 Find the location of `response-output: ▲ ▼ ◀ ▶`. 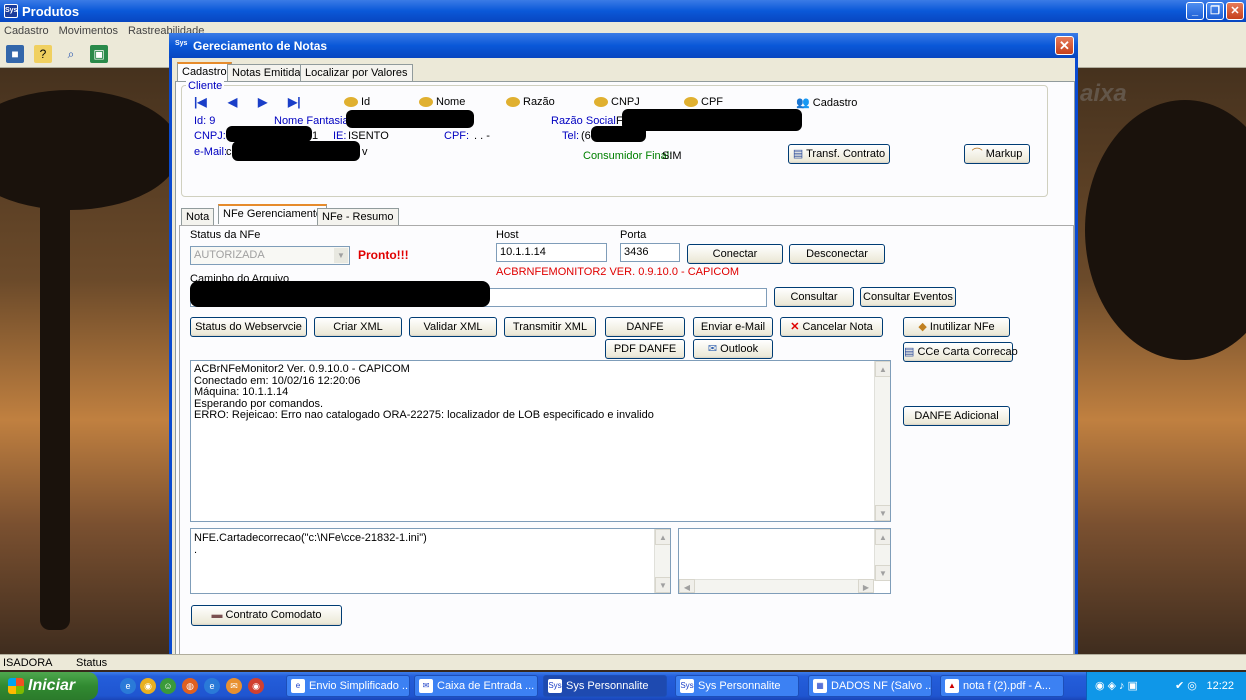

response-output: ▲ ▼ ◀ ▶ is located at coordinates (784, 561).